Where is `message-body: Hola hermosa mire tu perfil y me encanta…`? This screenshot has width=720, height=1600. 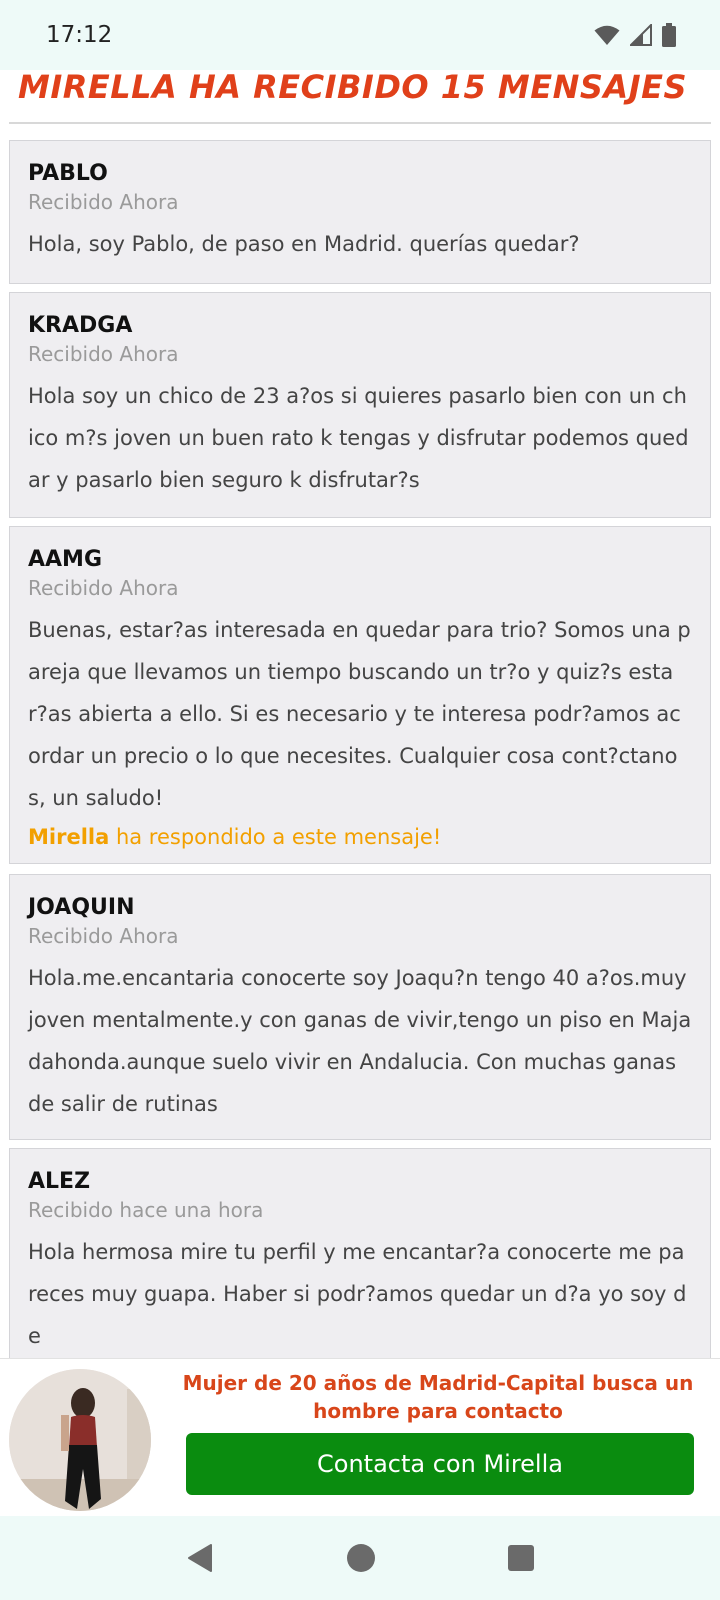
message-body: Hola hermosa mire tu perfil y me encanta… is located at coordinates (357, 1294).